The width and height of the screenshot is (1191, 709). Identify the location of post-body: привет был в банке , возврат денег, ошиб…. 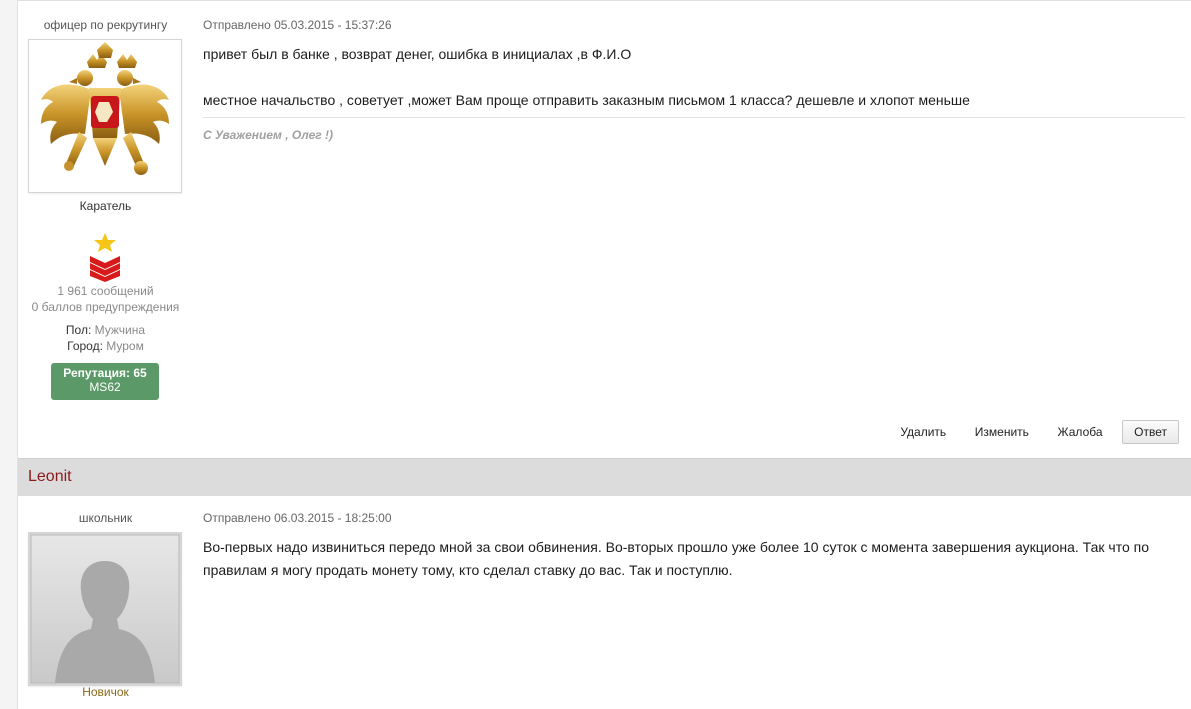
(694, 77).